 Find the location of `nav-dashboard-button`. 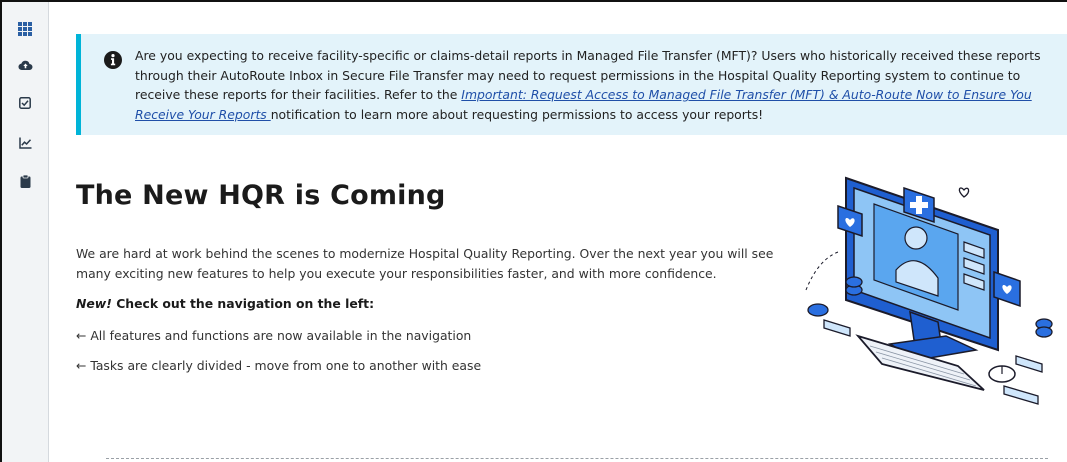

nav-dashboard-button is located at coordinates (25, 29).